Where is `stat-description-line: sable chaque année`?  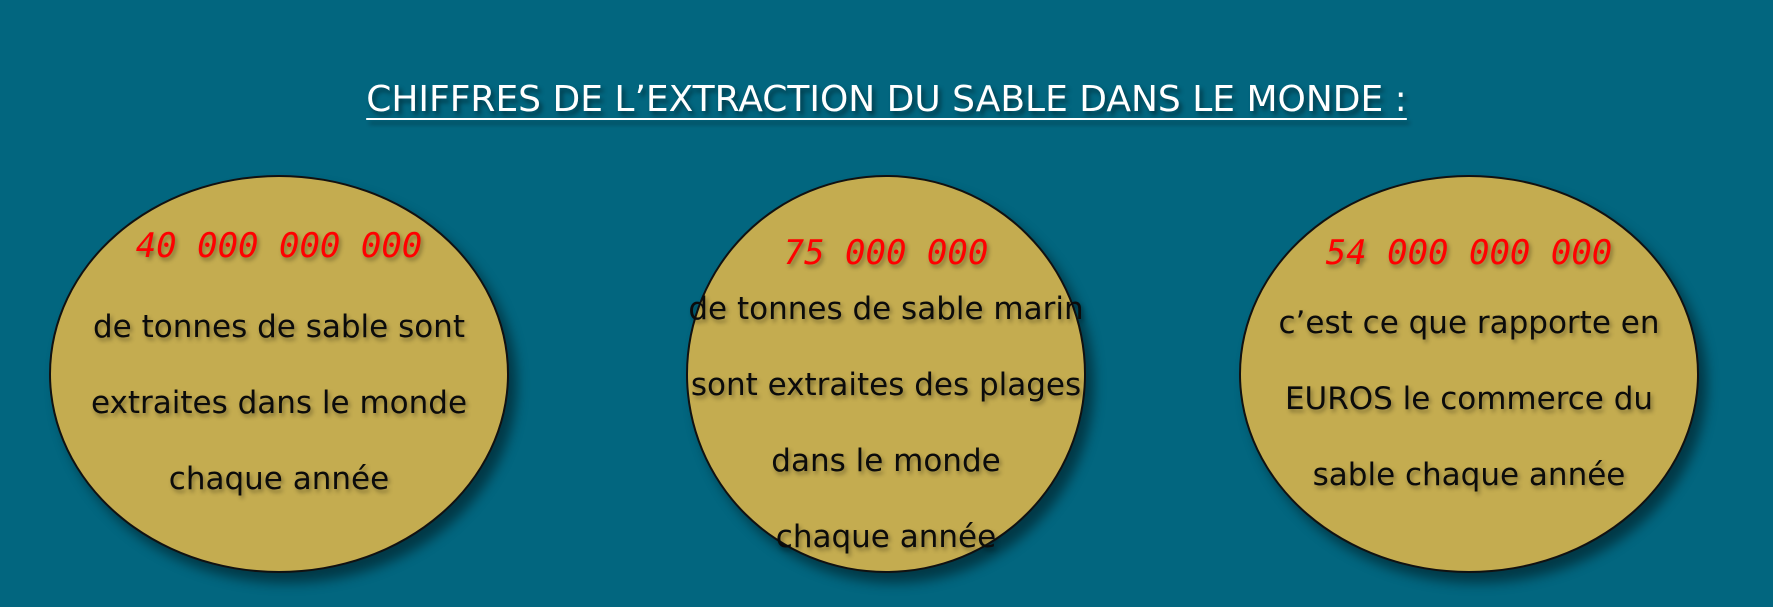 stat-description-line: sable chaque année is located at coordinates (1469, 475).